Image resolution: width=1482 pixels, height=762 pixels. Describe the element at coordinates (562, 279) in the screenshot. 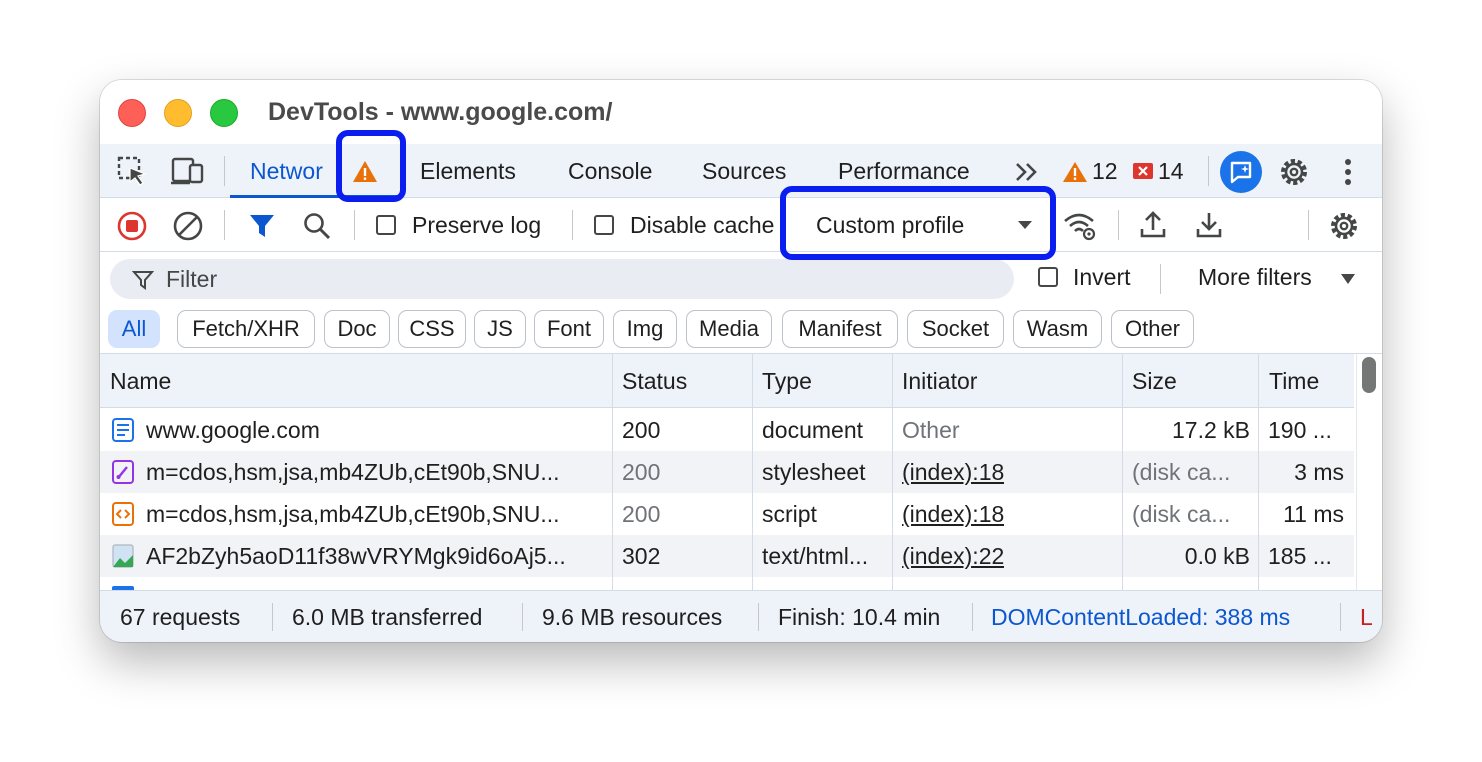

I see `filter-input: Filter` at that location.